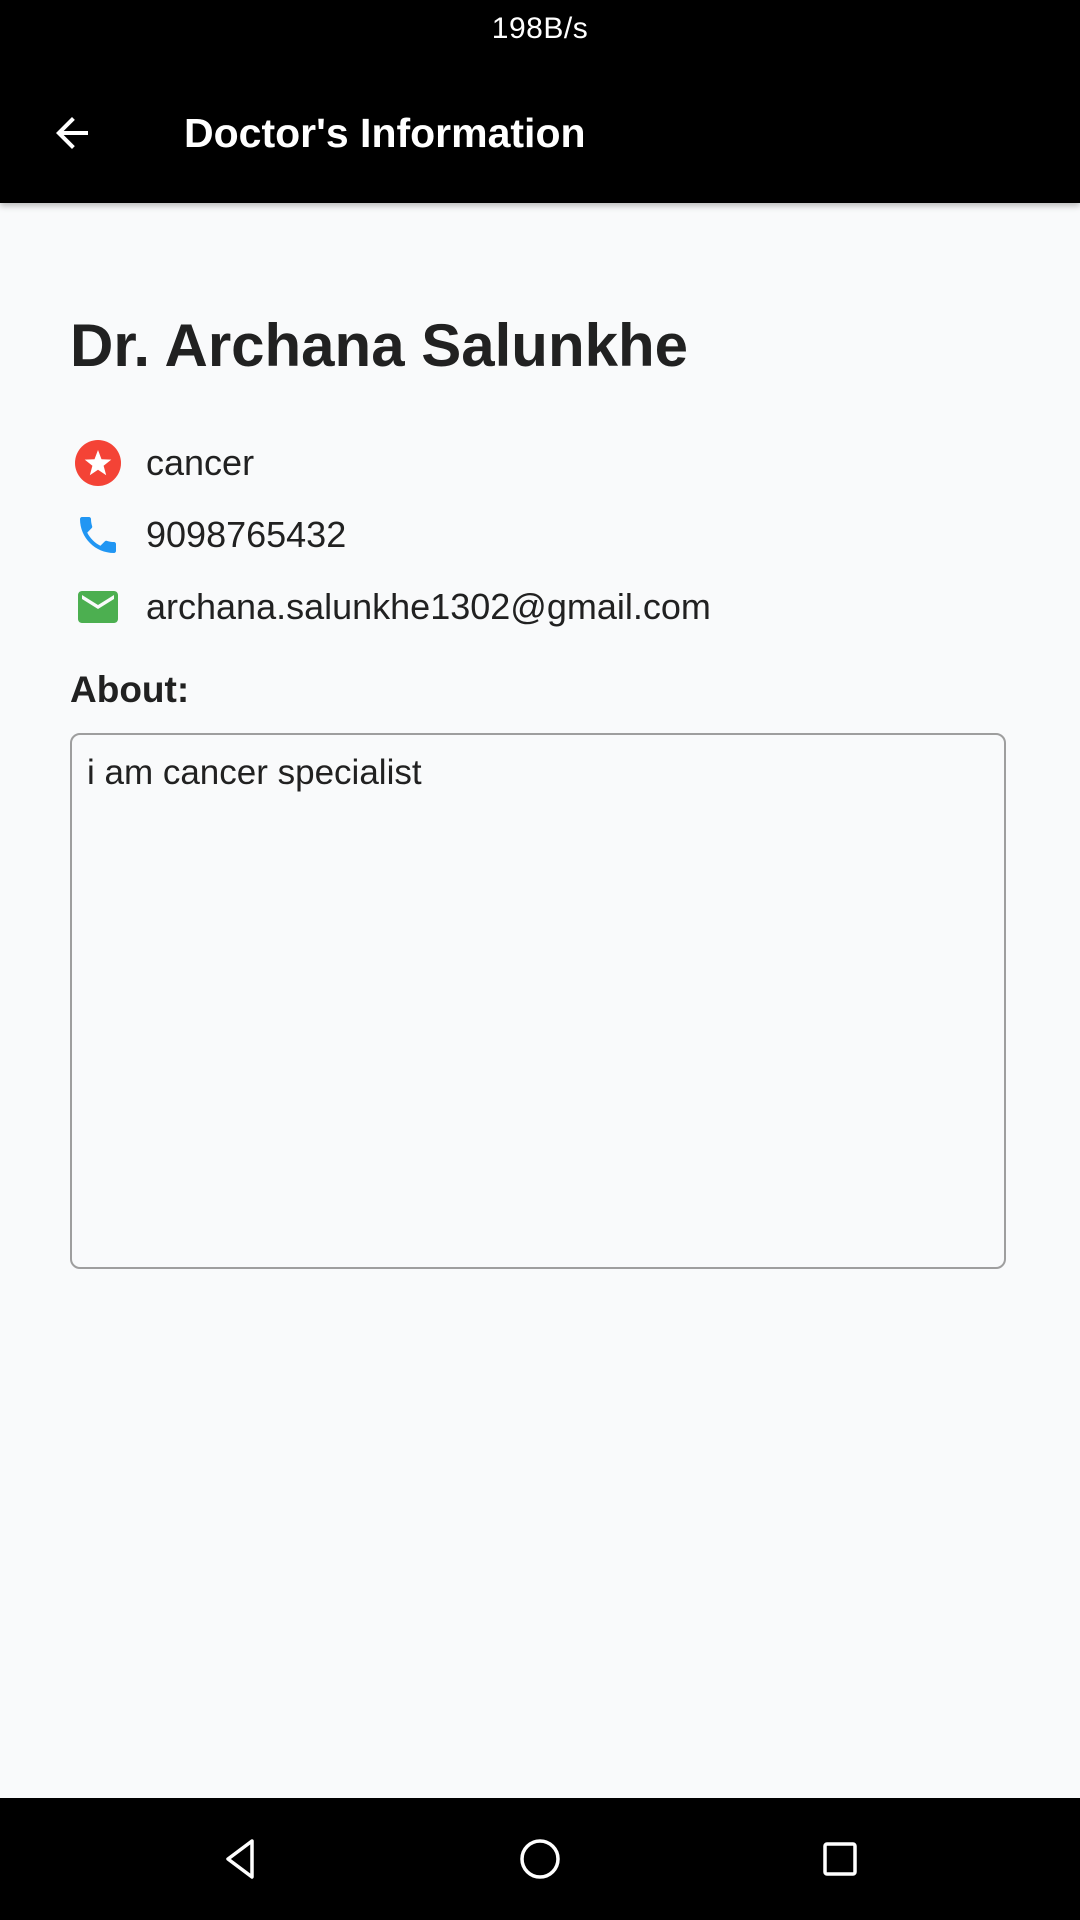 This screenshot has width=1080, height=1920. I want to click on nav-home-icon, so click(540, 1859).